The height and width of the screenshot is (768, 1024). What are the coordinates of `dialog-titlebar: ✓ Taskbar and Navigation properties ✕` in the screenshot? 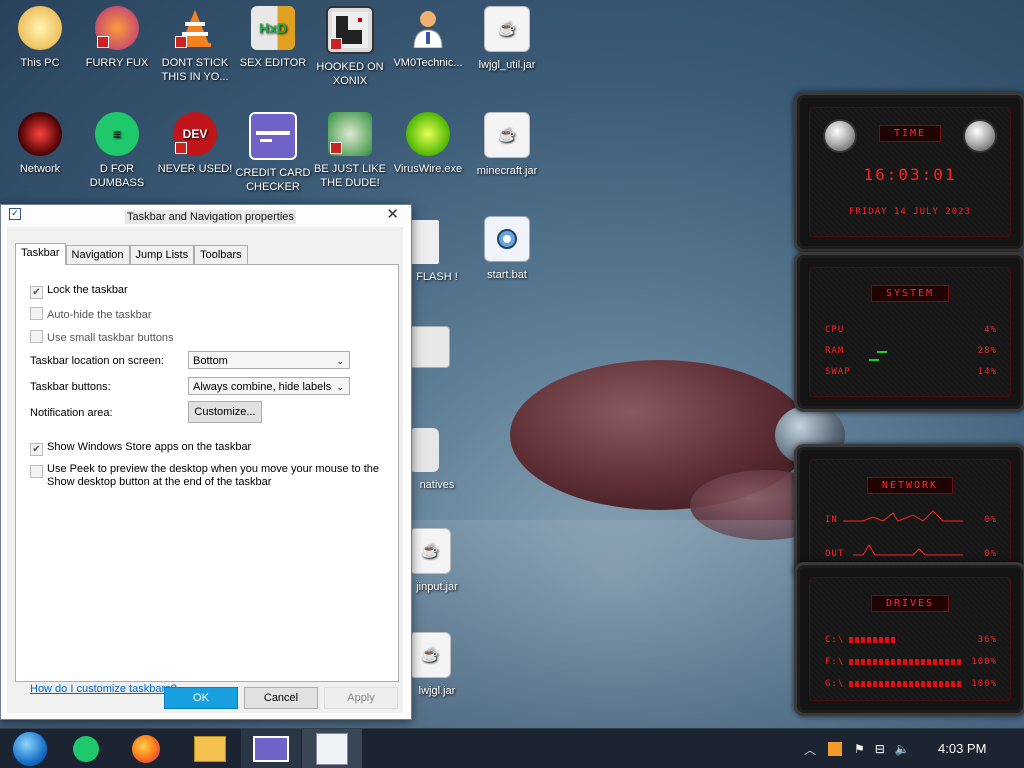 It's located at (206, 216).